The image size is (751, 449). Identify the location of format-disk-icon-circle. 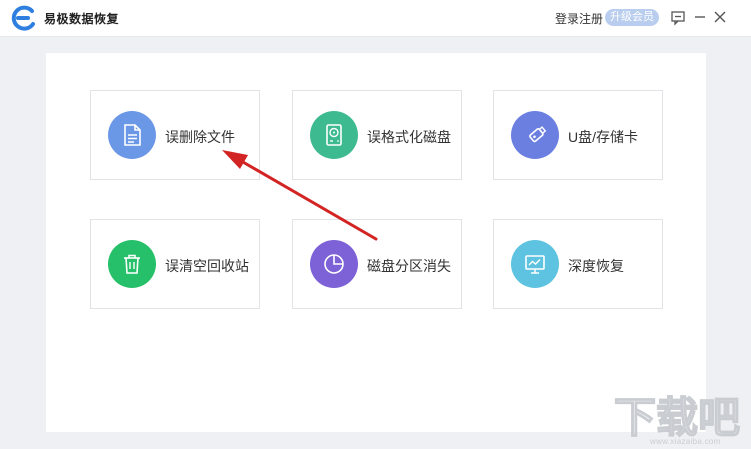
(334, 135).